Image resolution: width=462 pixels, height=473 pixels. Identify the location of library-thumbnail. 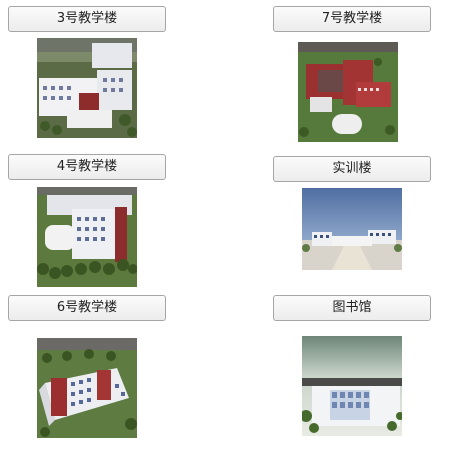
(352, 386).